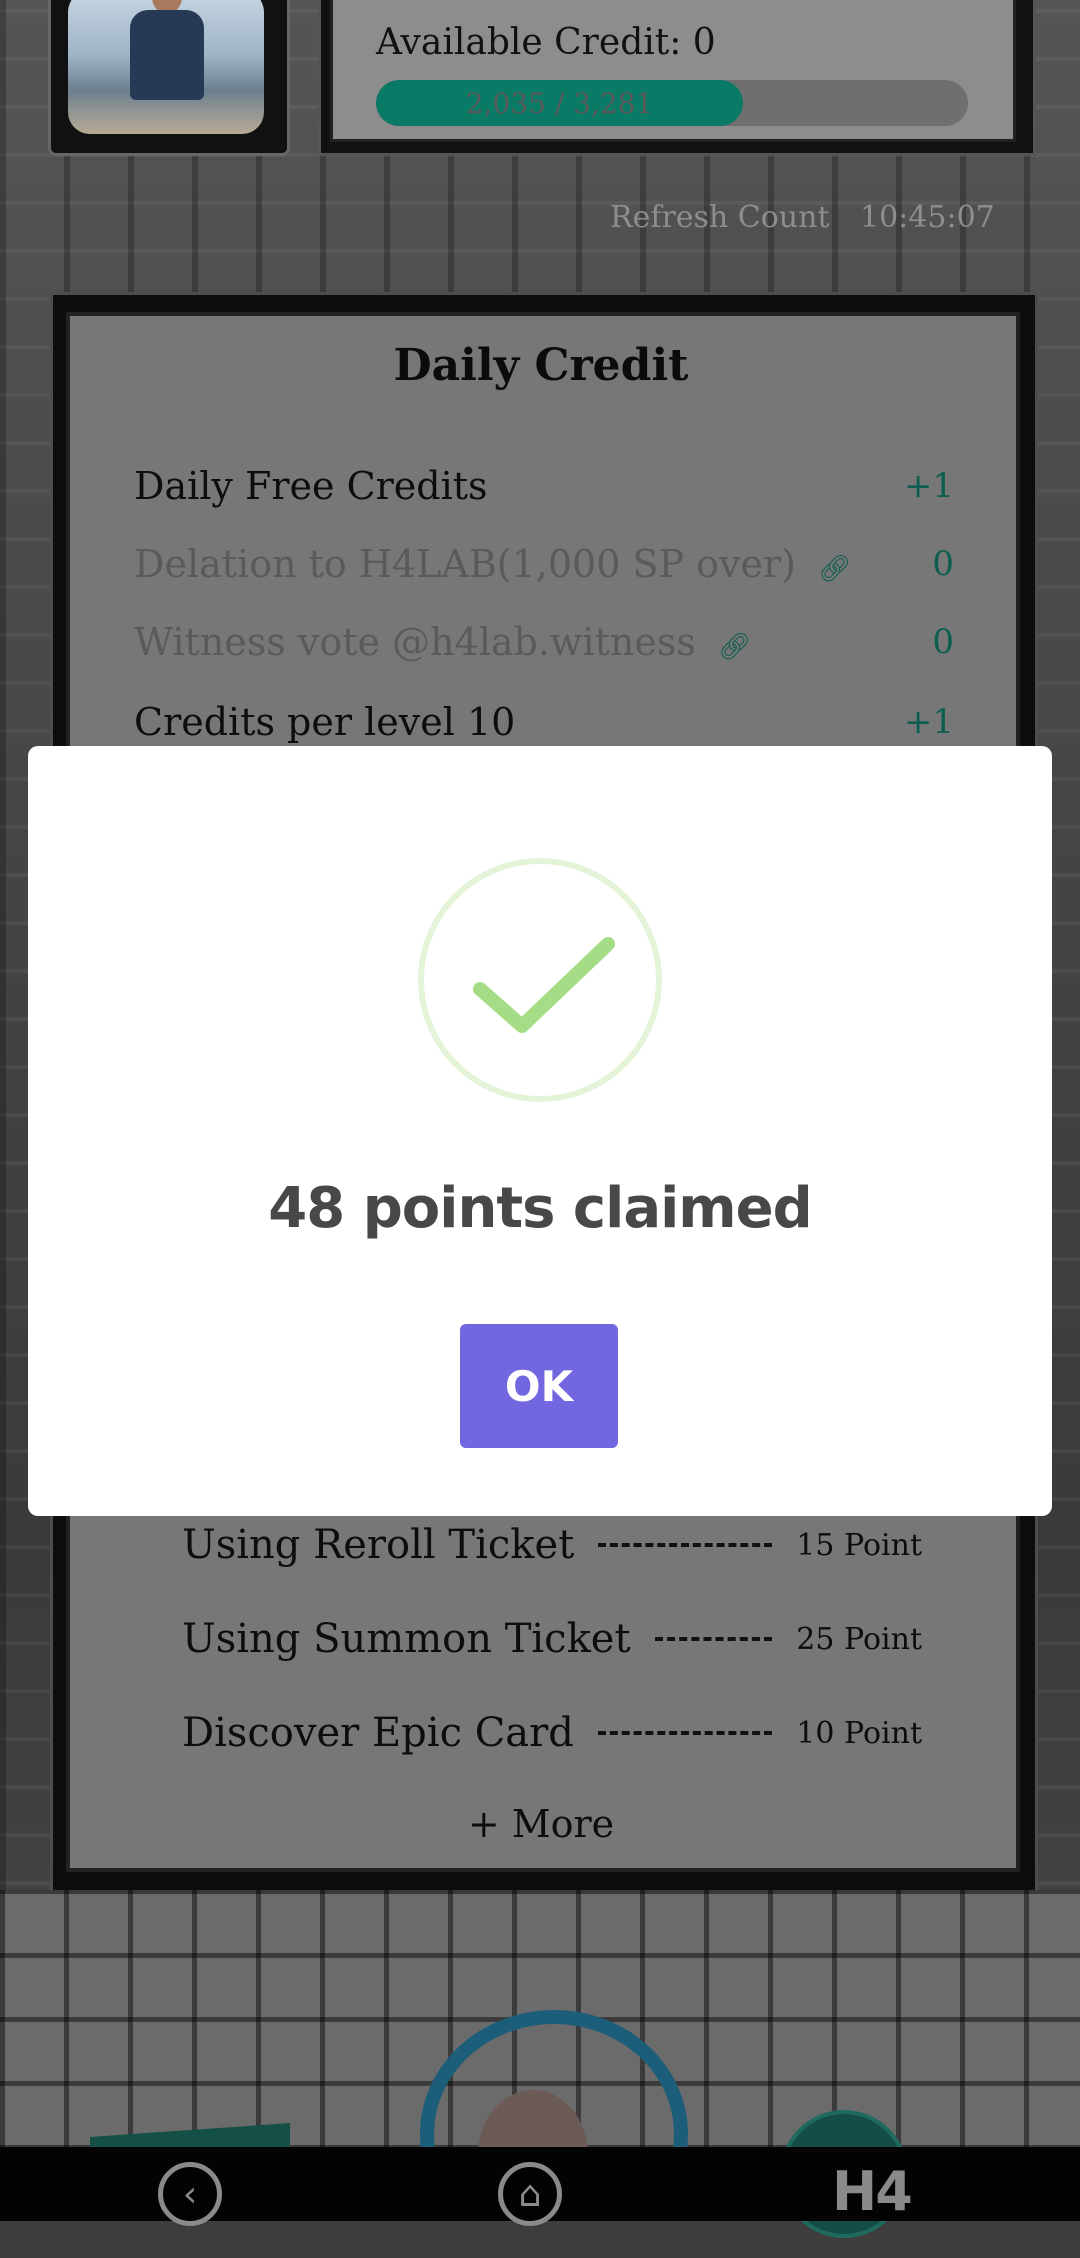 This screenshot has height=2258, width=1080. What do you see at coordinates (540, 980) in the screenshot?
I see `success-check-icon` at bounding box center [540, 980].